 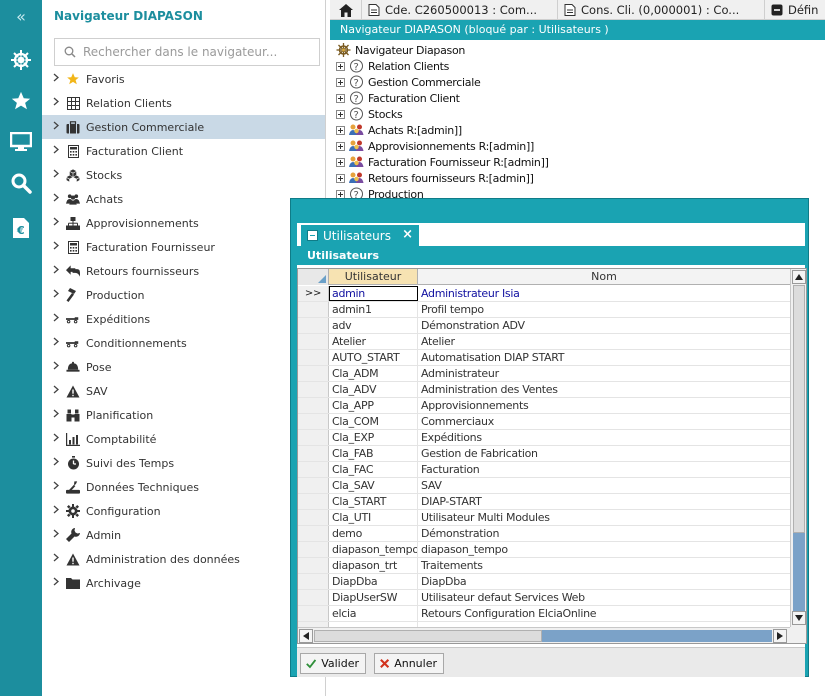 I want to click on cell-utilisateur: DiapDba, so click(x=373, y=581).